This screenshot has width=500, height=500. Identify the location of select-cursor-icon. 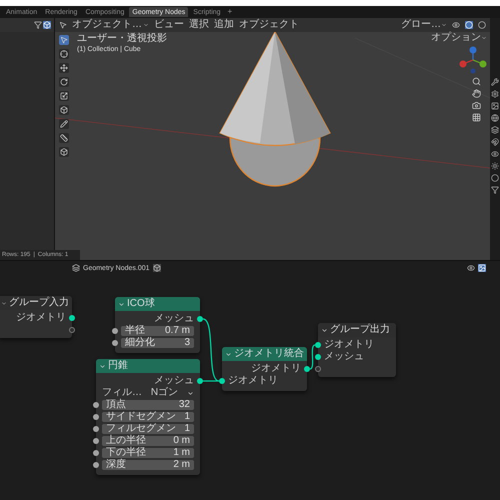
(64, 40).